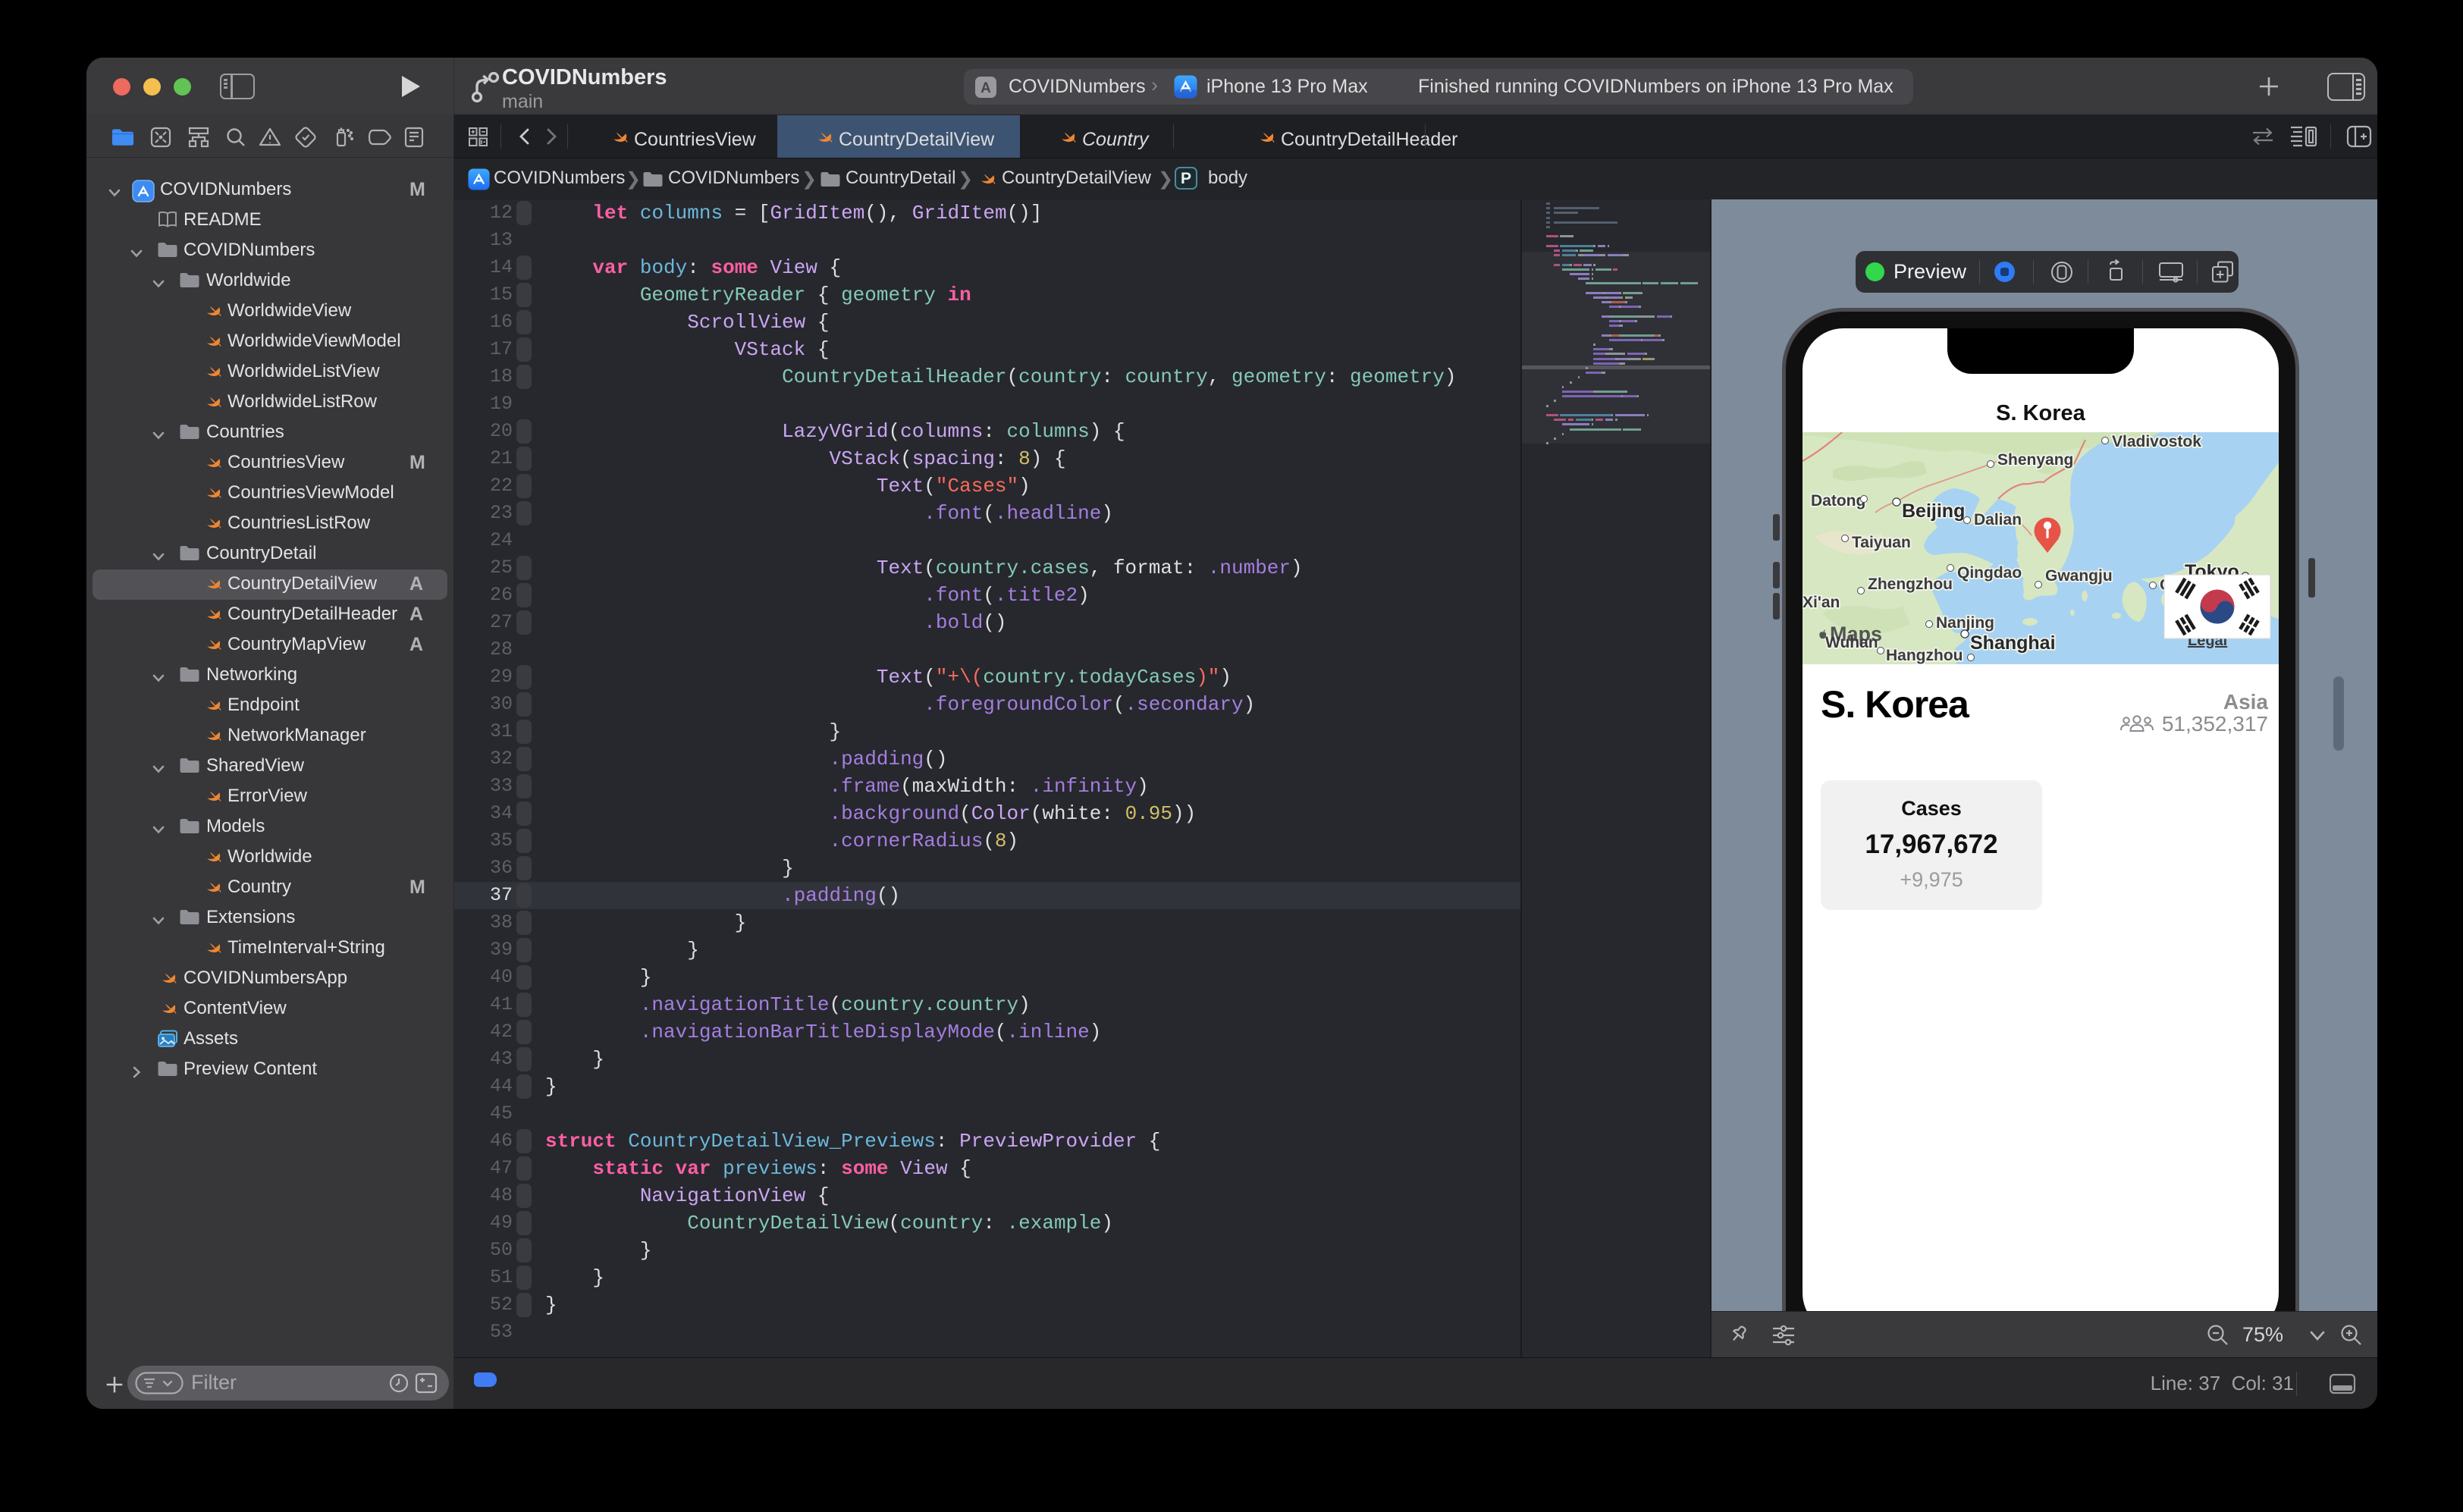 This screenshot has height=1512, width=2463. Describe the element at coordinates (2079, 576) in the screenshot. I see `svg-text: Gwangju` at that location.